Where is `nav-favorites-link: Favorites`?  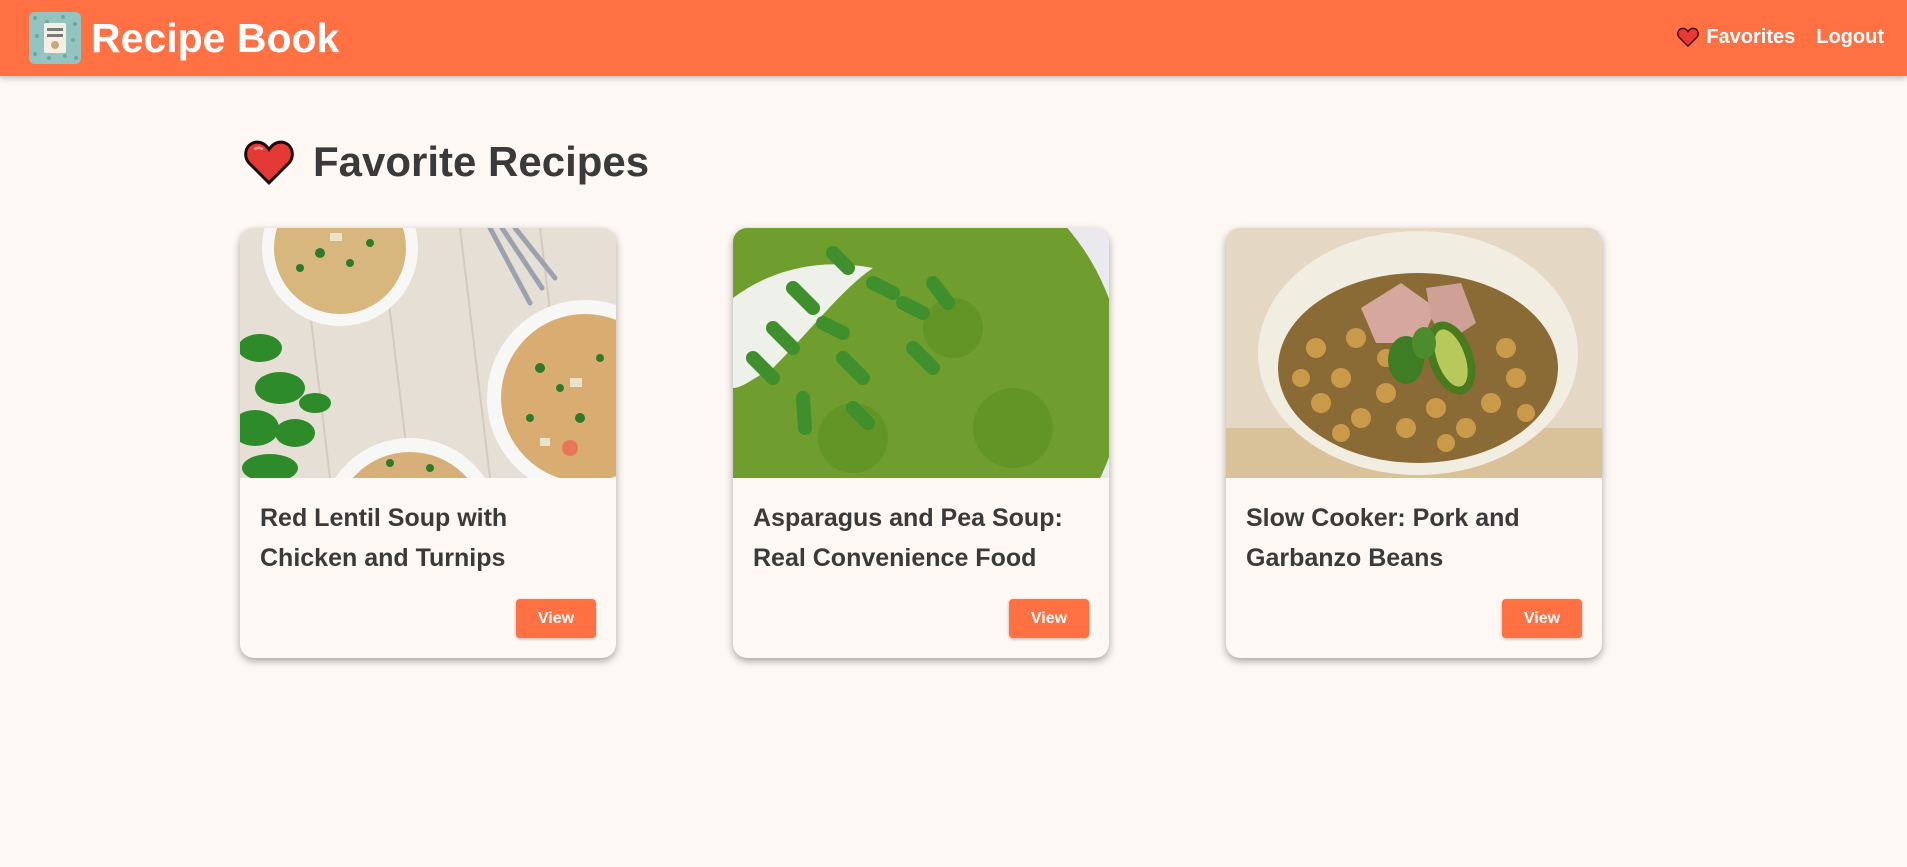
nav-favorites-link: Favorites is located at coordinates (1736, 37).